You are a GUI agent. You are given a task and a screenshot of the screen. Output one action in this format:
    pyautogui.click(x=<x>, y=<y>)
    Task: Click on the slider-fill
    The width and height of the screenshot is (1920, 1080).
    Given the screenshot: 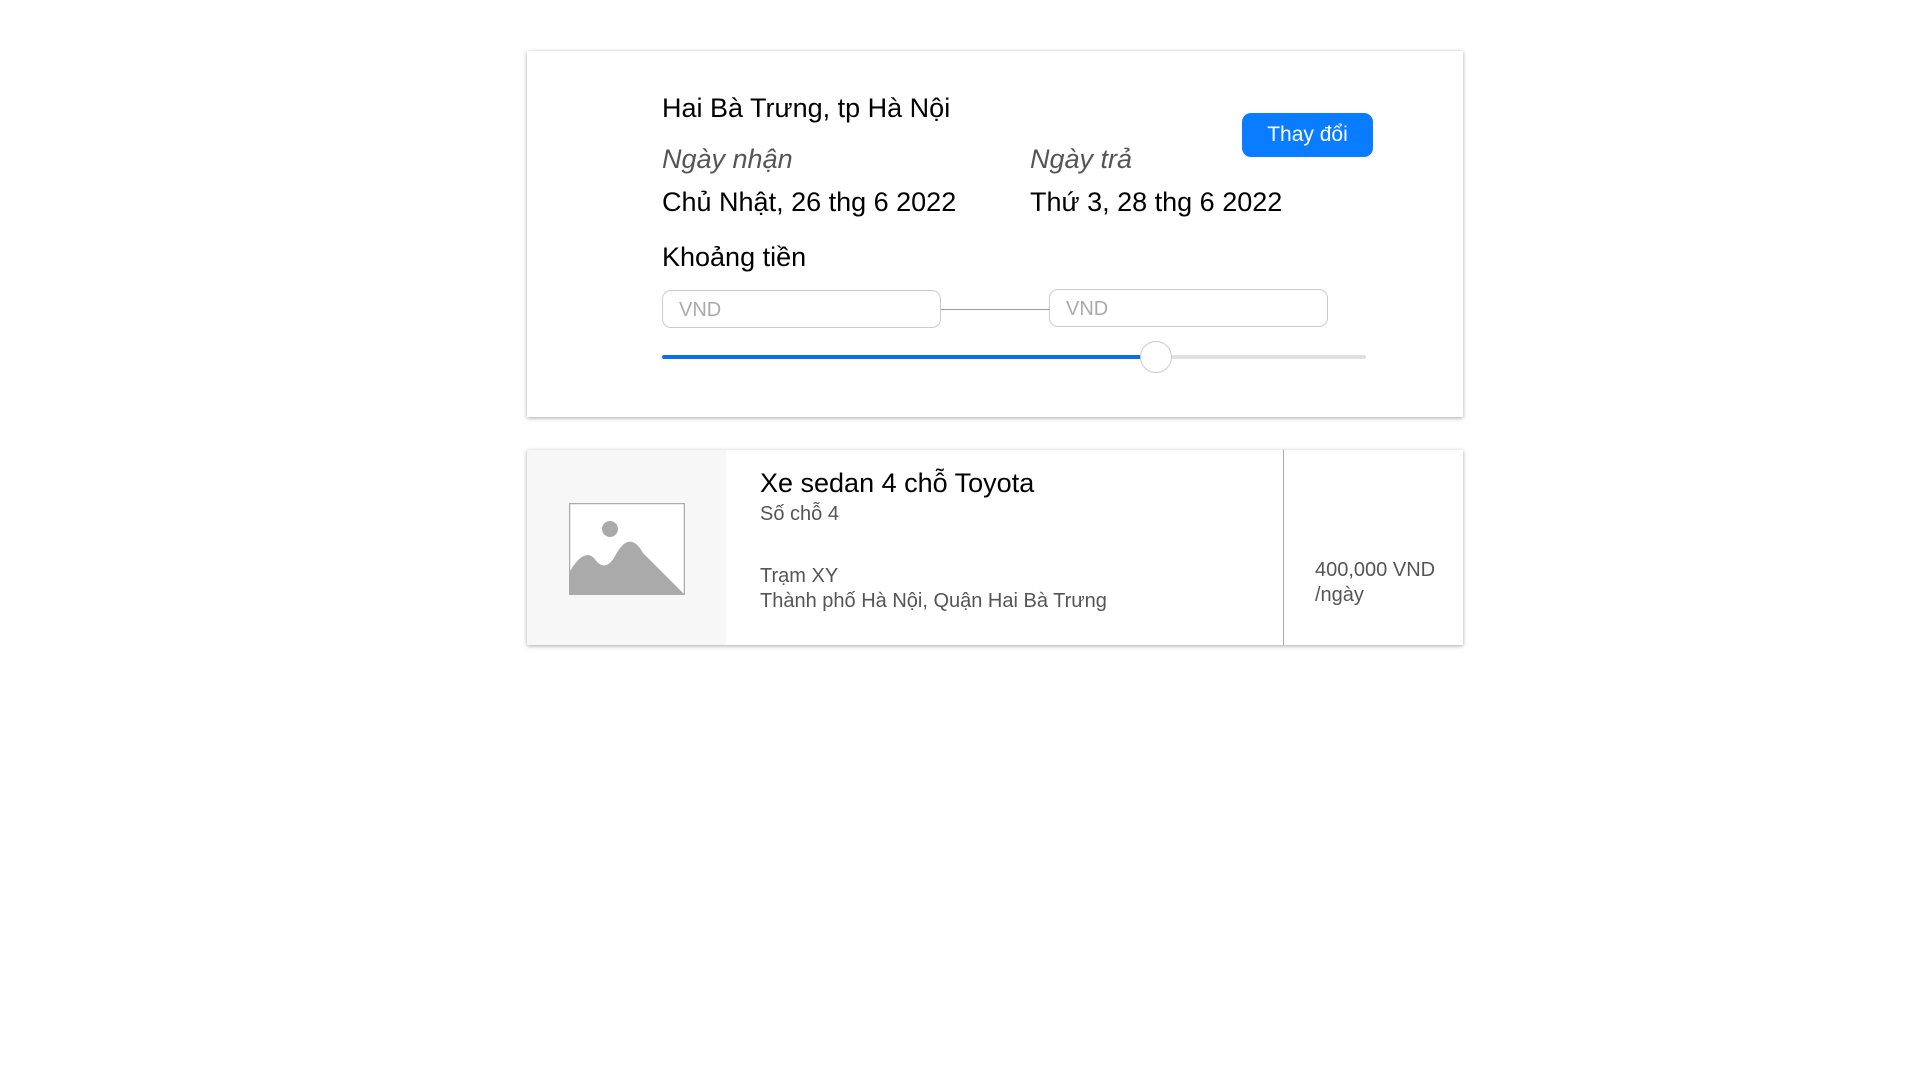 What is the action you would take?
    pyautogui.click(x=908, y=357)
    